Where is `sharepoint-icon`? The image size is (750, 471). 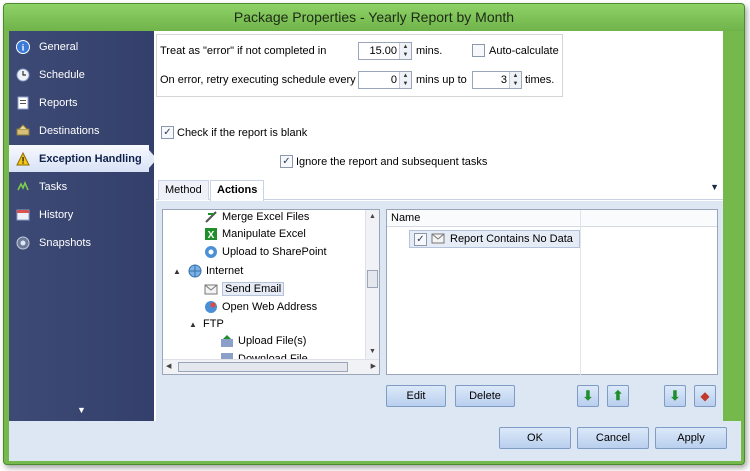 sharepoint-icon is located at coordinates (211, 252).